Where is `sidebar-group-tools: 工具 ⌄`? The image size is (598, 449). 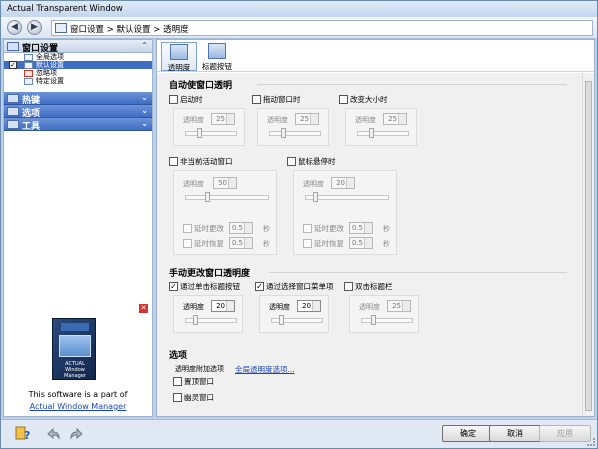
sidebar-group-tools: 工具 ⌄ is located at coordinates (78, 125).